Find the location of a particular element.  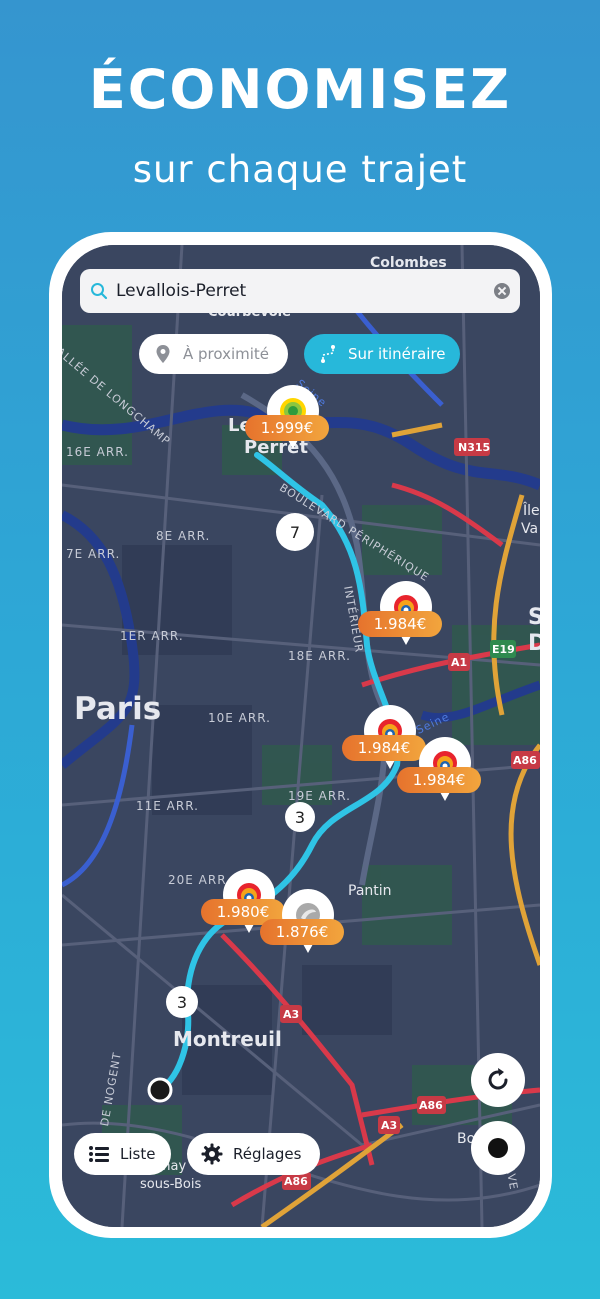

list-button: Liste is located at coordinates (122, 1154).